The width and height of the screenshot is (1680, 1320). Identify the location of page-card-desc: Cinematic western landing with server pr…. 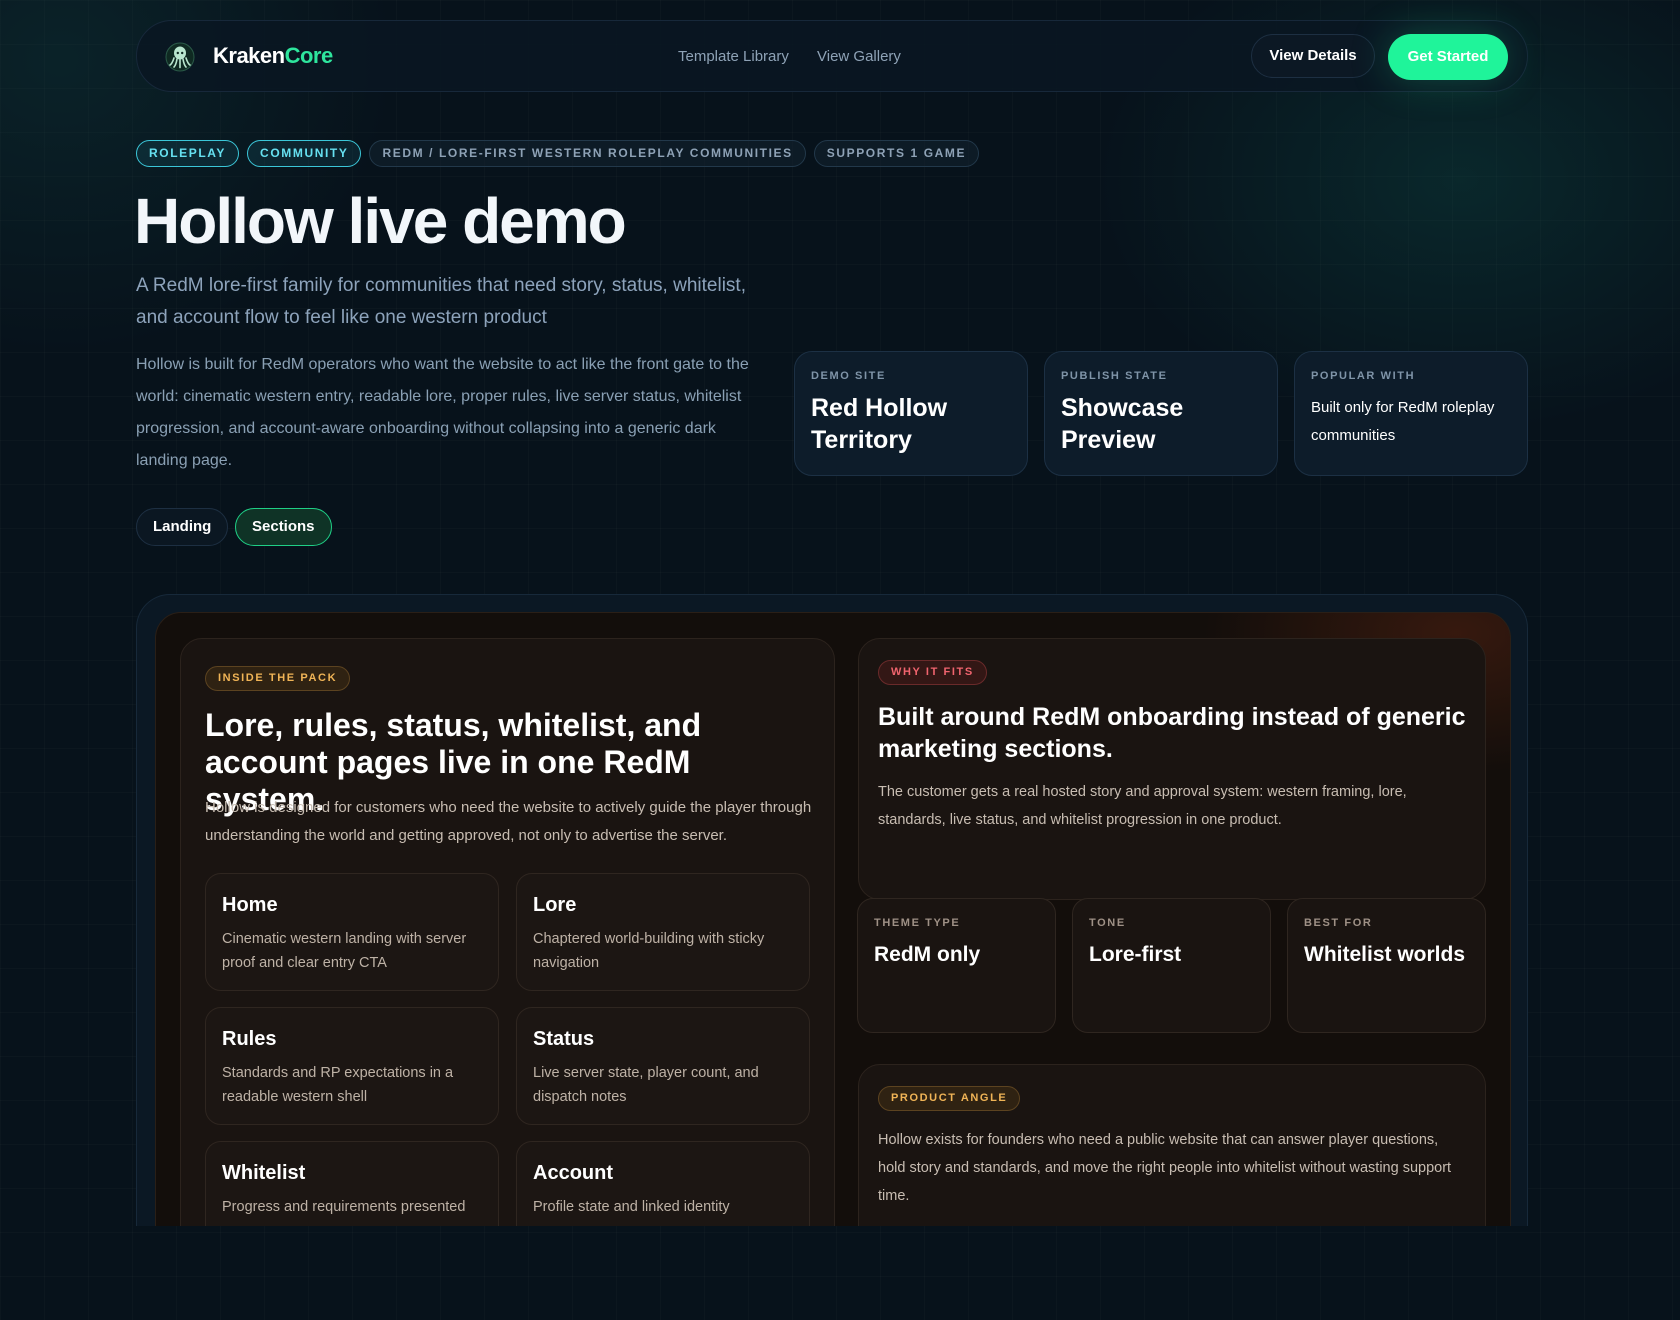
(344, 951).